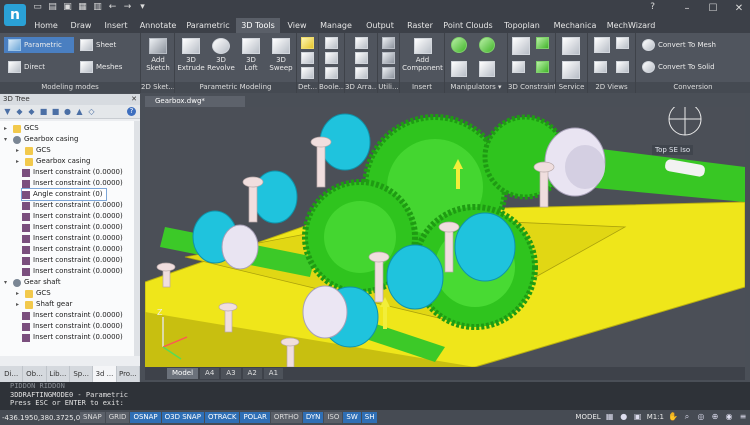  What do you see at coordinates (81, 25) in the screenshot?
I see `tab-draw: Draw` at bounding box center [81, 25].